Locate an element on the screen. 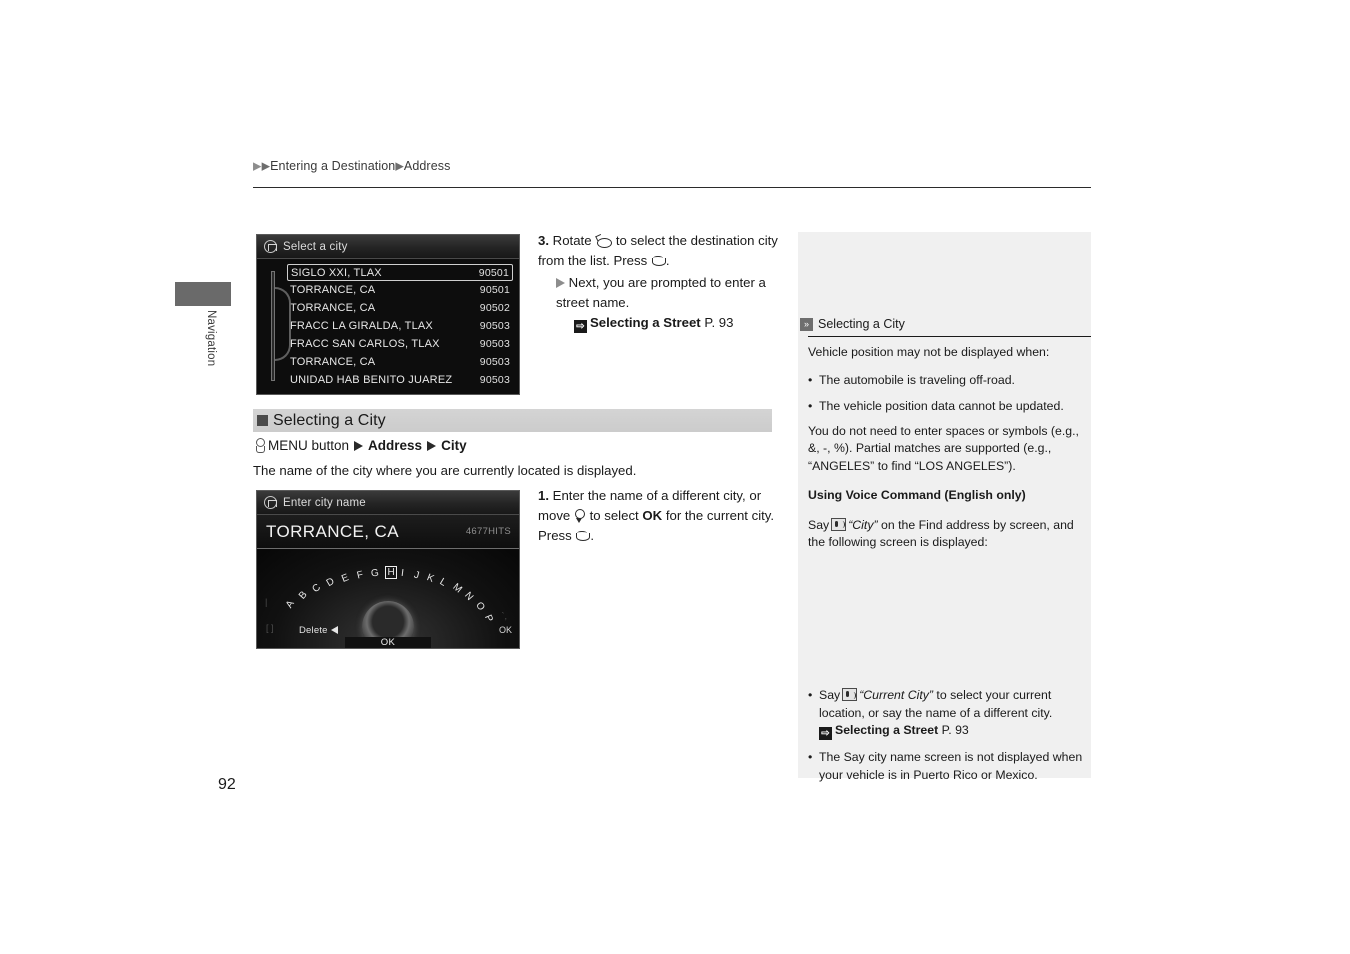  screen-title-bar: Enter city name is located at coordinates (388, 503).